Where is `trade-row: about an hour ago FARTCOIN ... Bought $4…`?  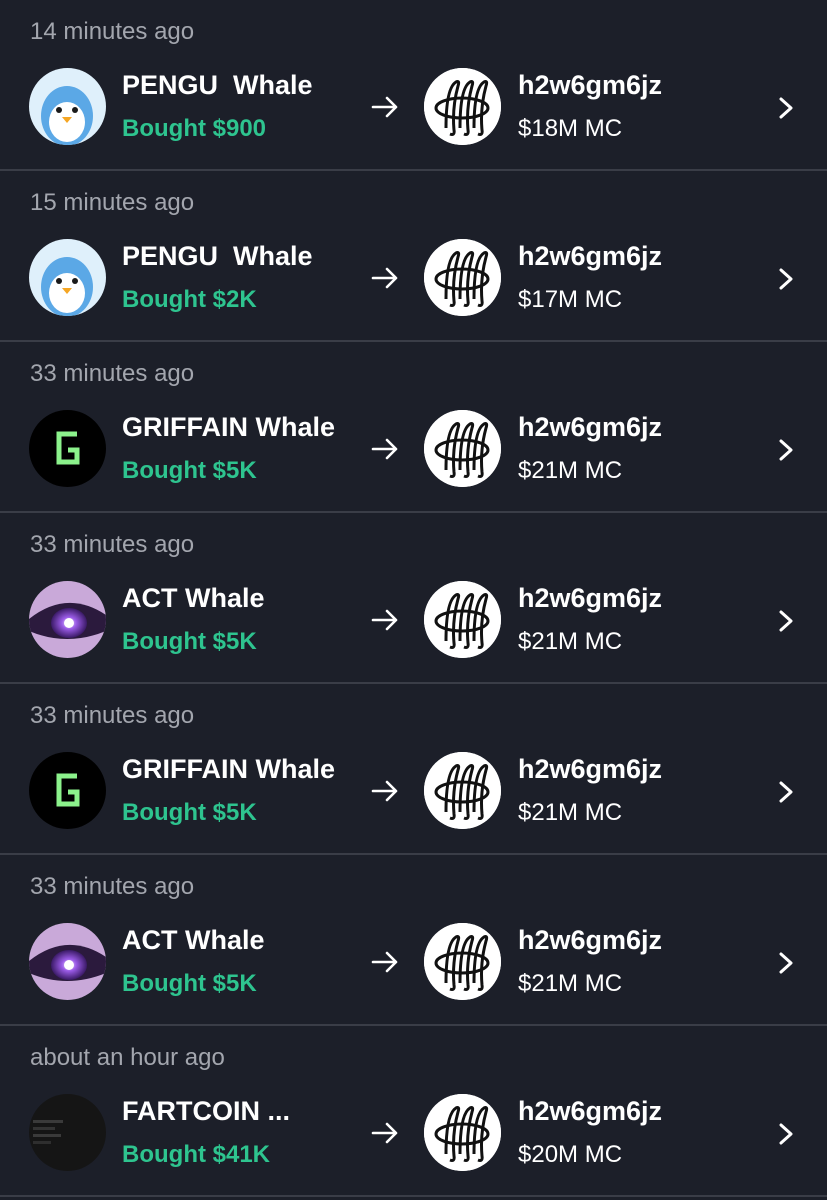
trade-row: about an hour ago FARTCOIN ... Bought $4… is located at coordinates (413, 1111).